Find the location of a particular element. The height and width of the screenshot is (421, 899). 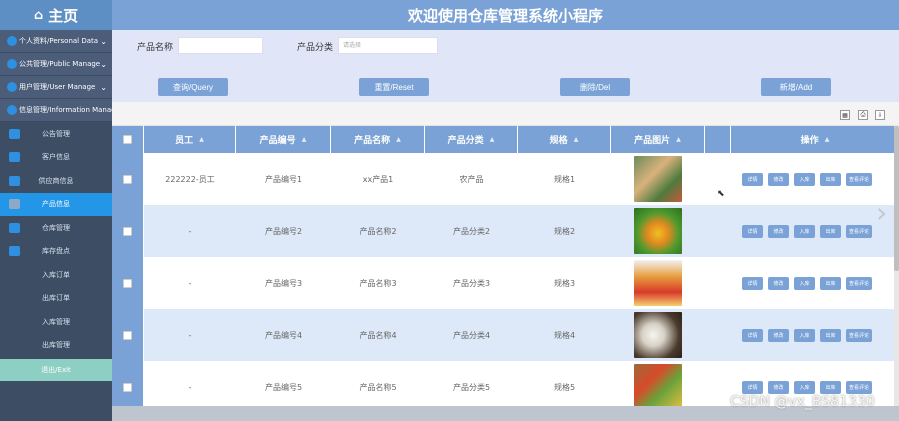

product-image-corn is located at coordinates (658, 231).